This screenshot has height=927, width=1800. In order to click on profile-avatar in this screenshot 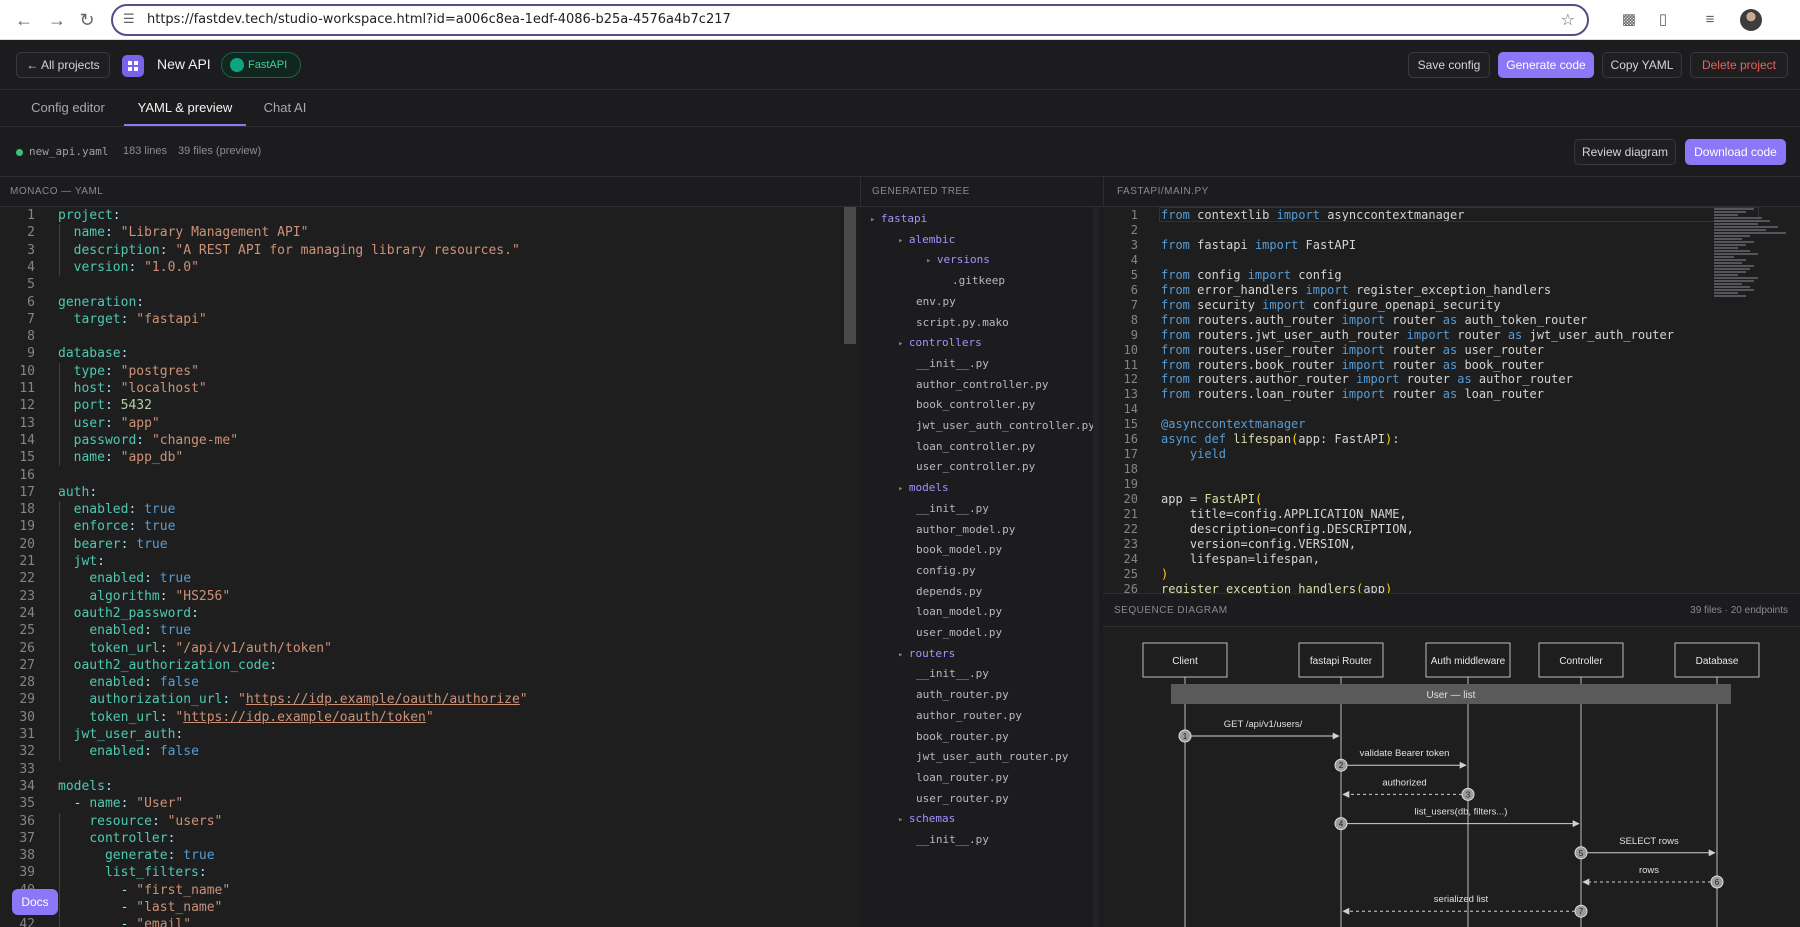, I will do `click(1751, 20)`.